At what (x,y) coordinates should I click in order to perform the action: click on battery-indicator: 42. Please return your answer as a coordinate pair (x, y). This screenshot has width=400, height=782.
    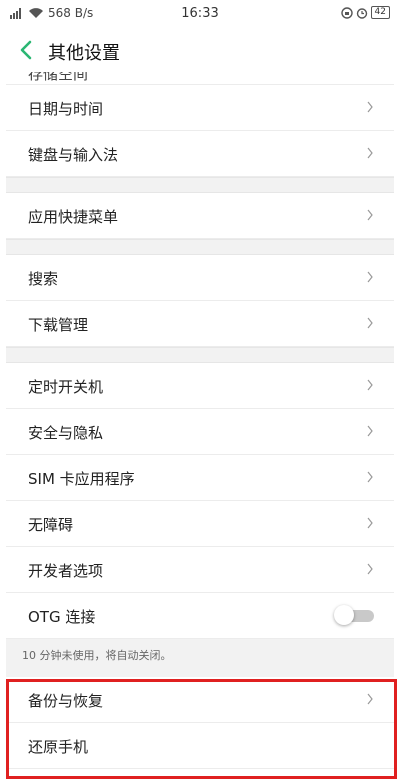
    Looking at the image, I should click on (380, 12).